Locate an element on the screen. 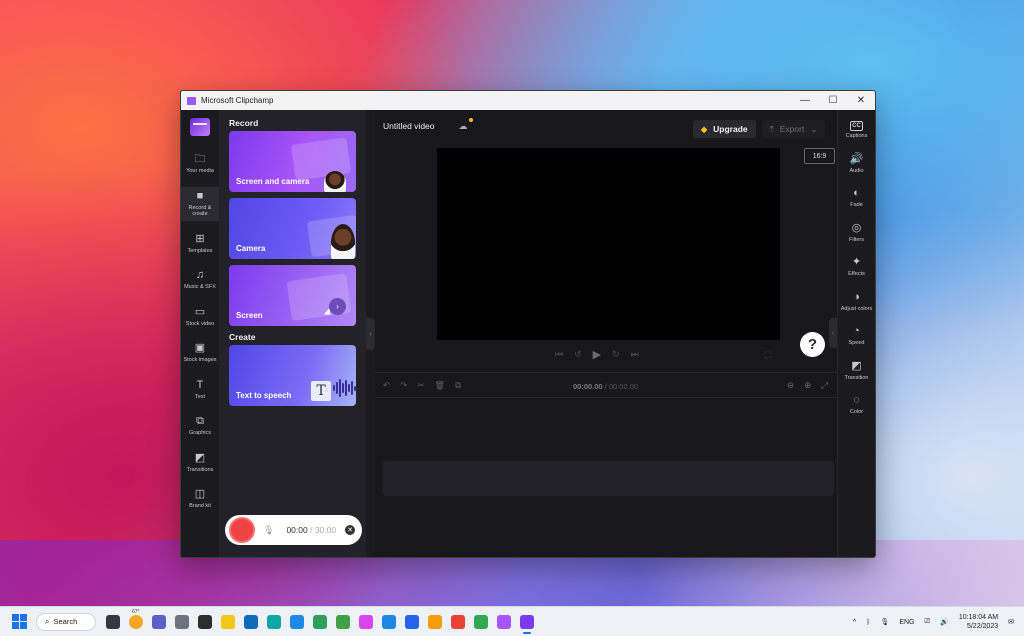  toolbar-item-captions: CC Captions is located at coordinates (856, 130).